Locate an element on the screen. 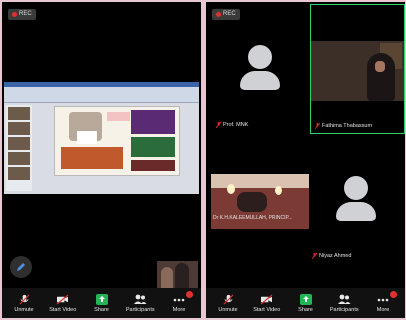  participant-name: Niyaz Ahmed is located at coordinates (331, 256).